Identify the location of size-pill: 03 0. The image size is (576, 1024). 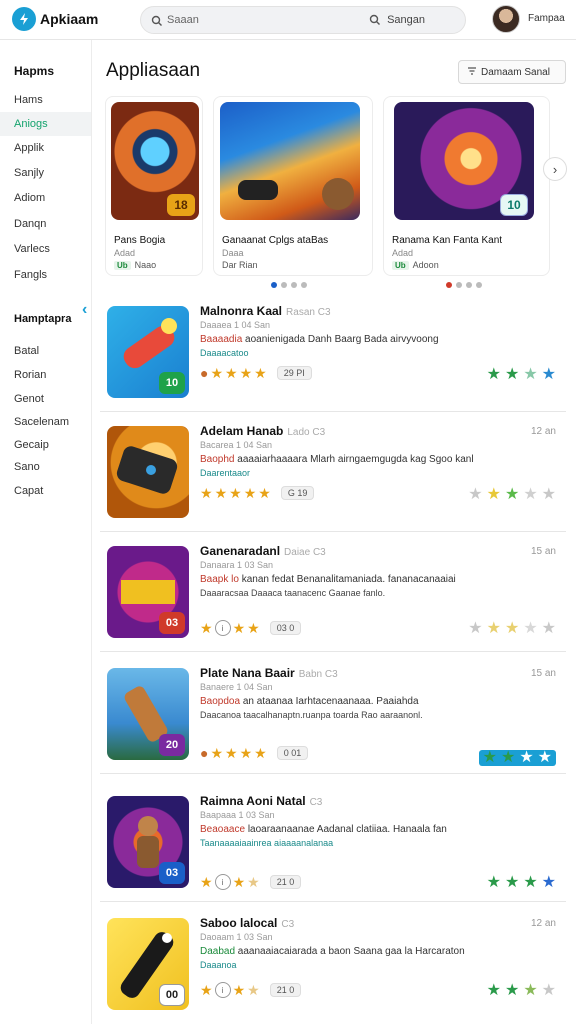
(285, 628).